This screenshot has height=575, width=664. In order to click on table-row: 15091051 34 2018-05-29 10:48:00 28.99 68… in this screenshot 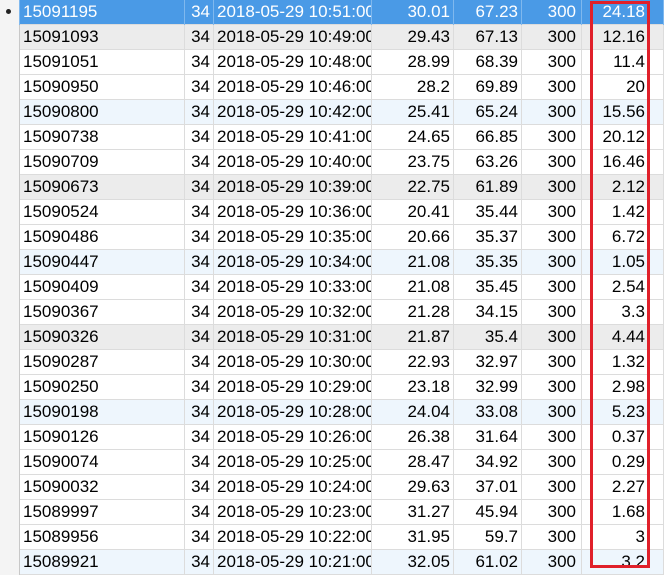, I will do `click(332, 62)`.